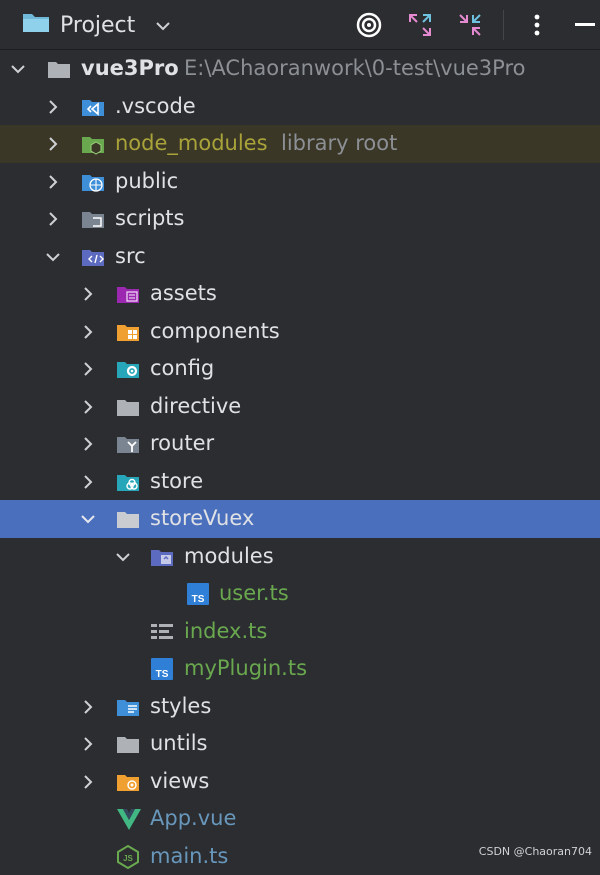 This screenshot has width=600, height=875. What do you see at coordinates (93, 182) in the screenshot?
I see `globe-folder-icon` at bounding box center [93, 182].